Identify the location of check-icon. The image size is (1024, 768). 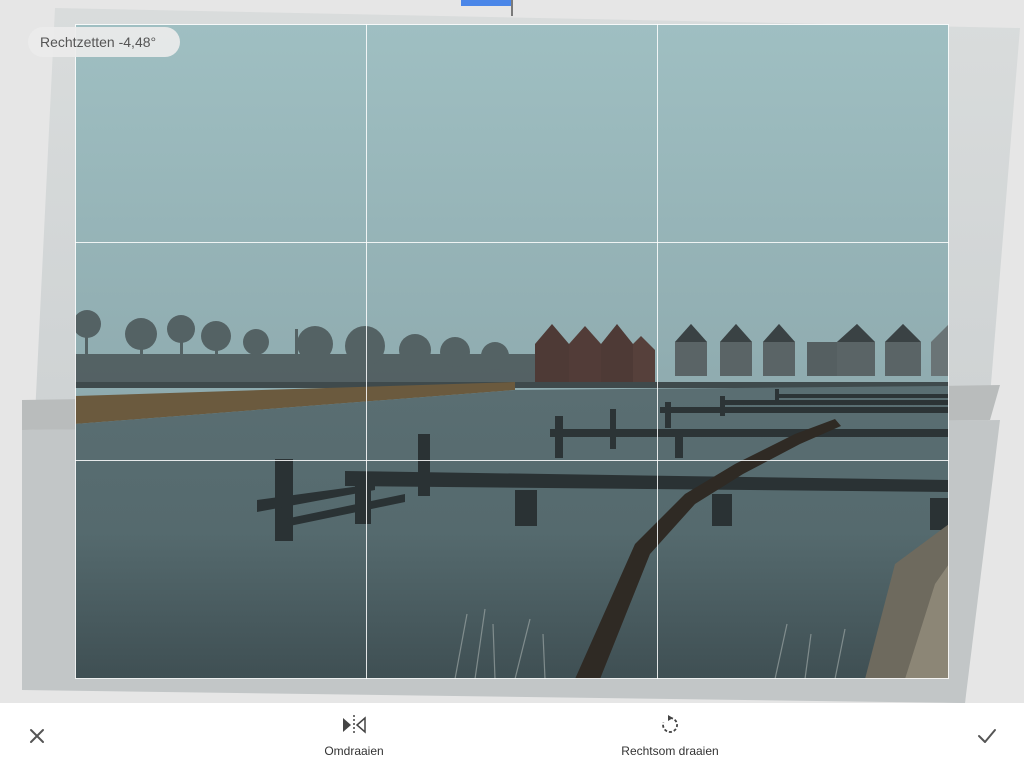
(987, 736).